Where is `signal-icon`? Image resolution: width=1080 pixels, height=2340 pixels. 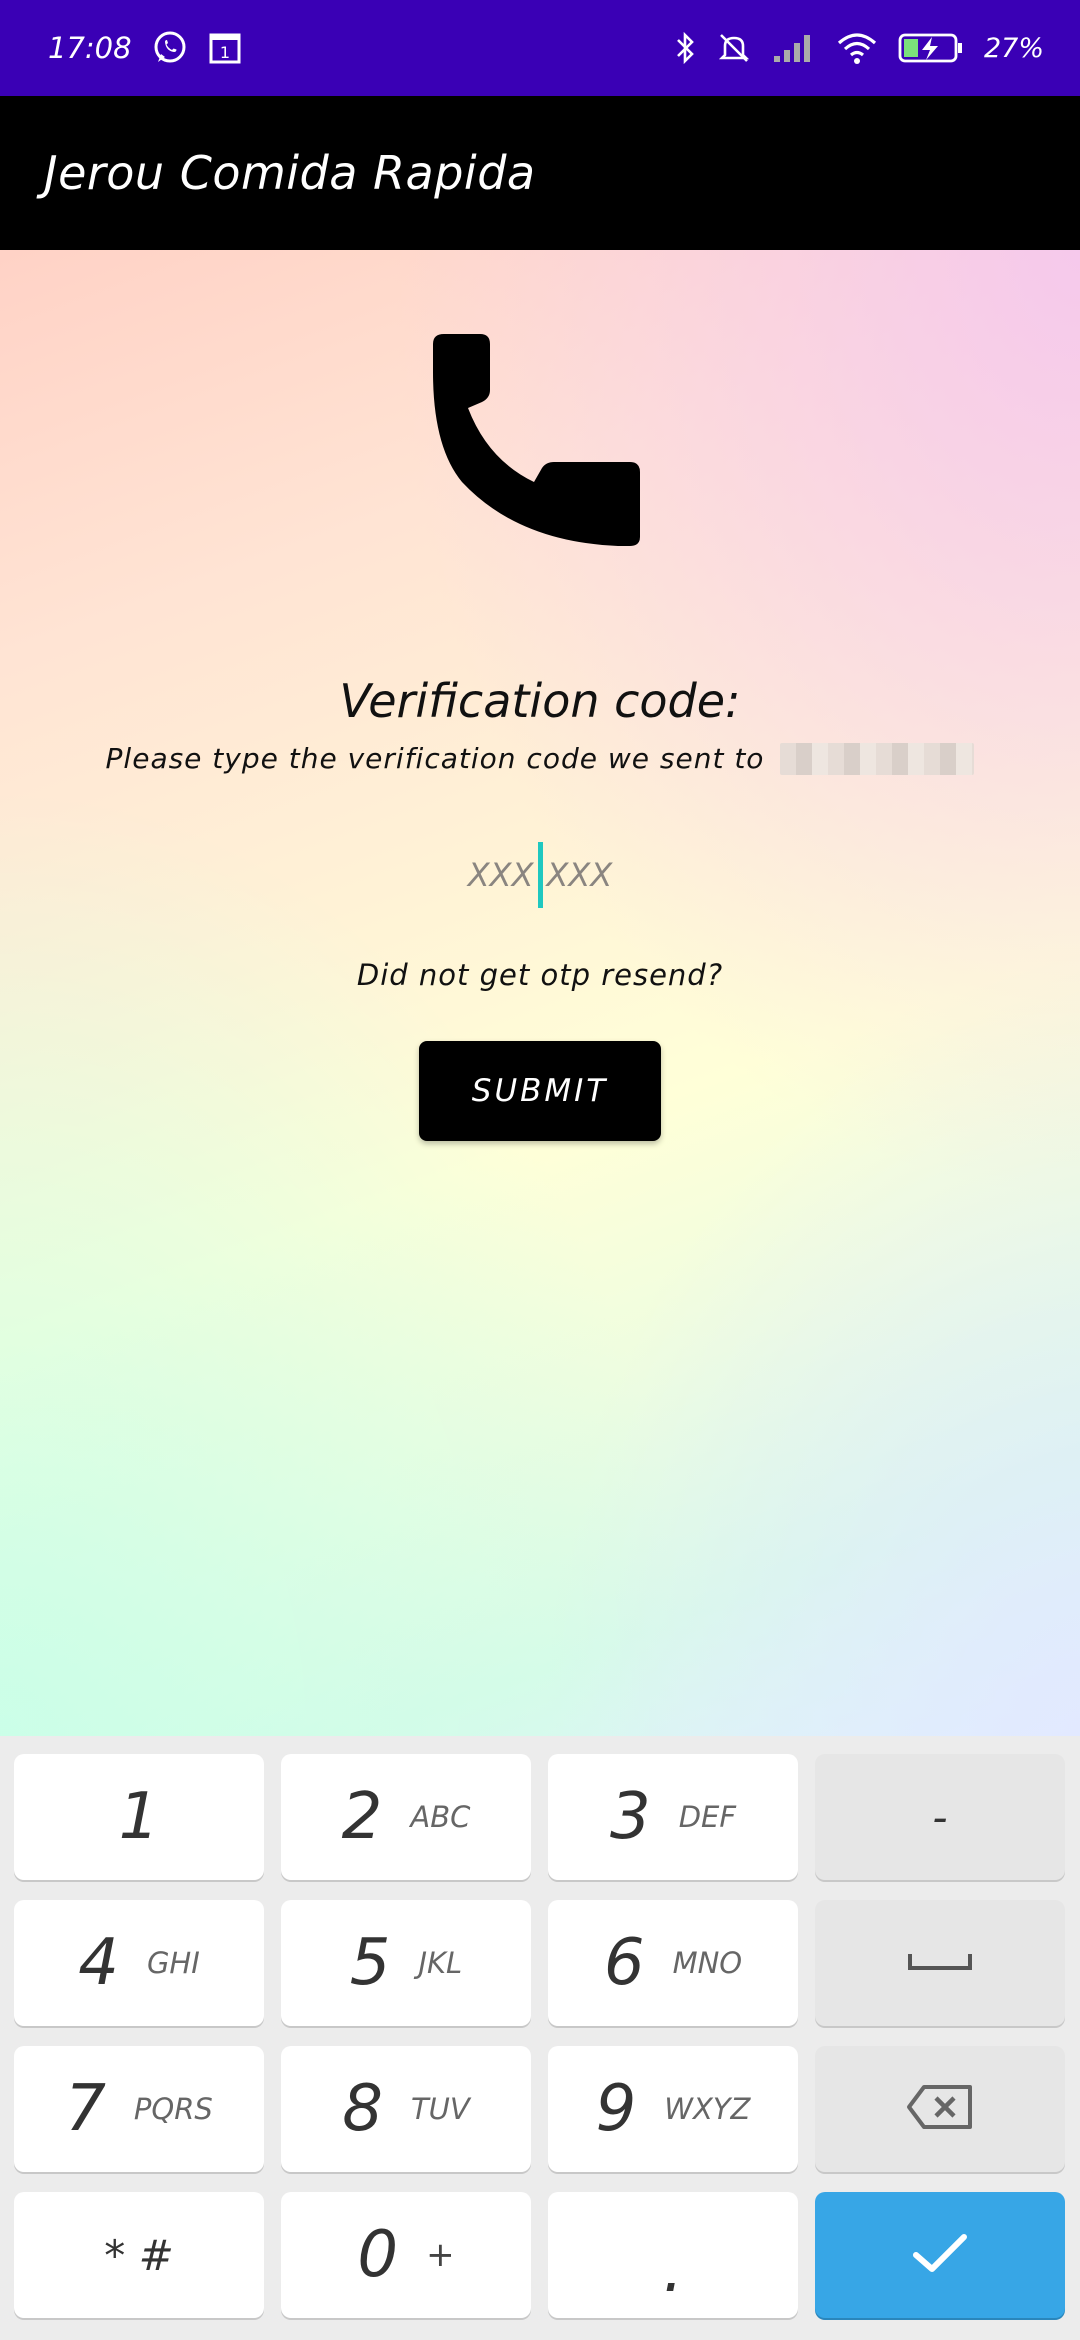 signal-icon is located at coordinates (794, 48).